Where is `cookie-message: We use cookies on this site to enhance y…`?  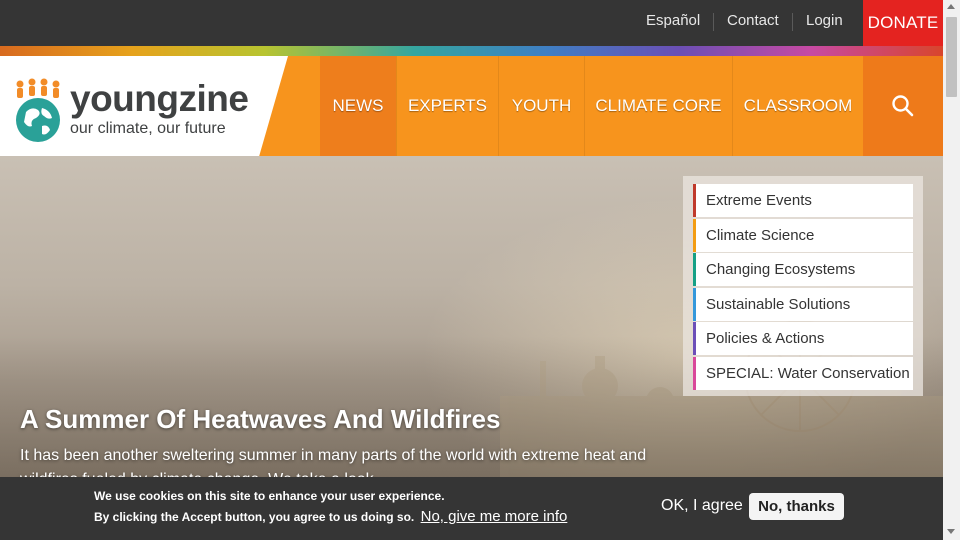
cookie-message: We use cookies on this site to enhance y… is located at coordinates (269, 496).